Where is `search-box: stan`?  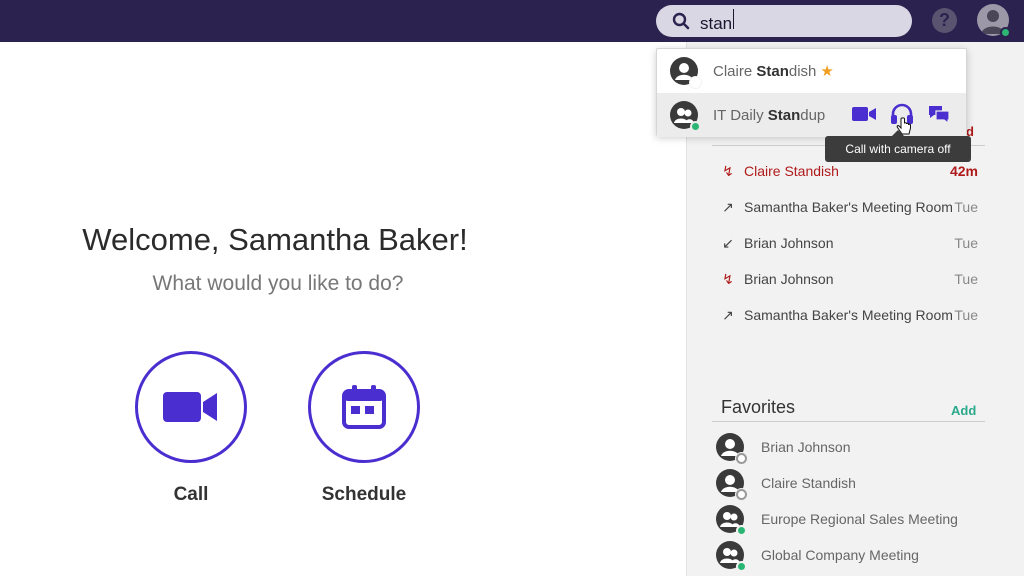 search-box: stan is located at coordinates (784, 21).